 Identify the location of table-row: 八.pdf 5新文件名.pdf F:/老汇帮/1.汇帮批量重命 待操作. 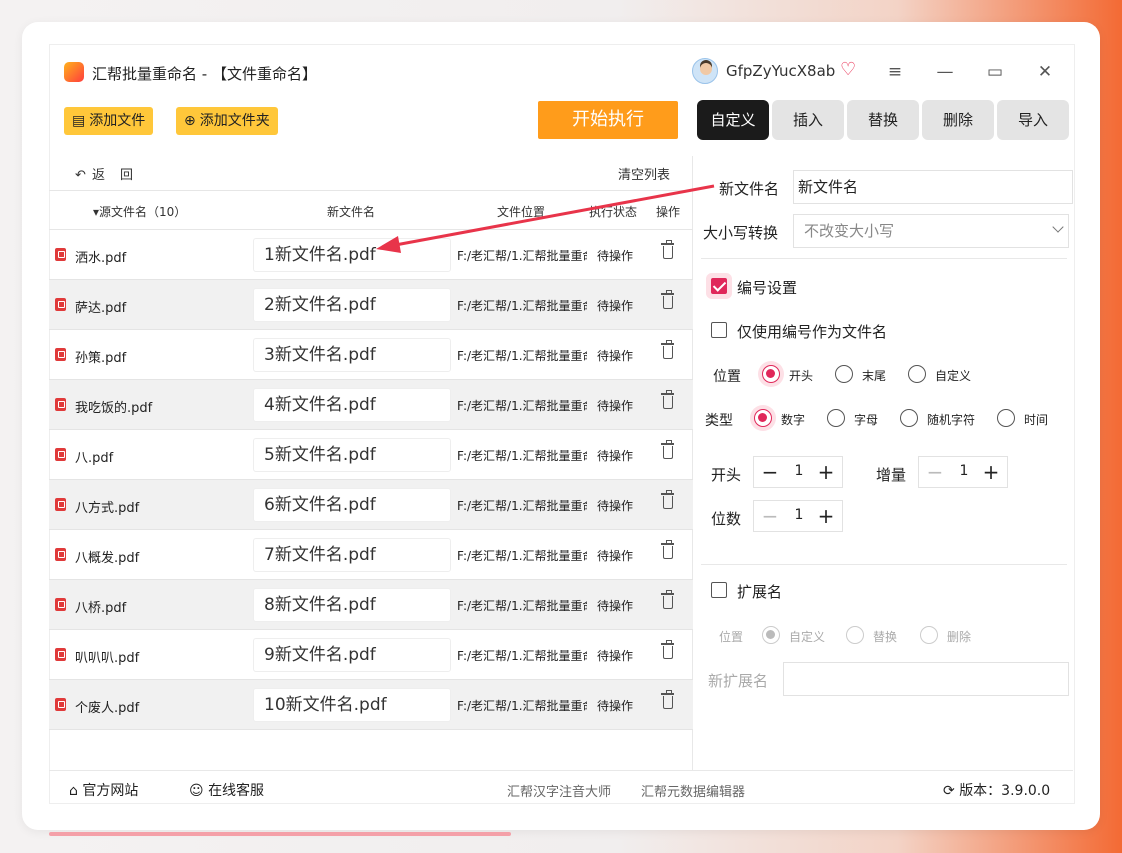
(371, 455).